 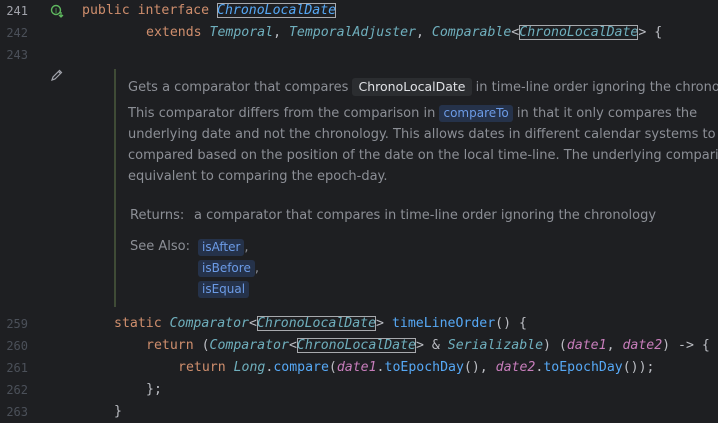 What do you see at coordinates (238, 87) in the screenshot?
I see `doc-text: Gets a comparator that compares` at bounding box center [238, 87].